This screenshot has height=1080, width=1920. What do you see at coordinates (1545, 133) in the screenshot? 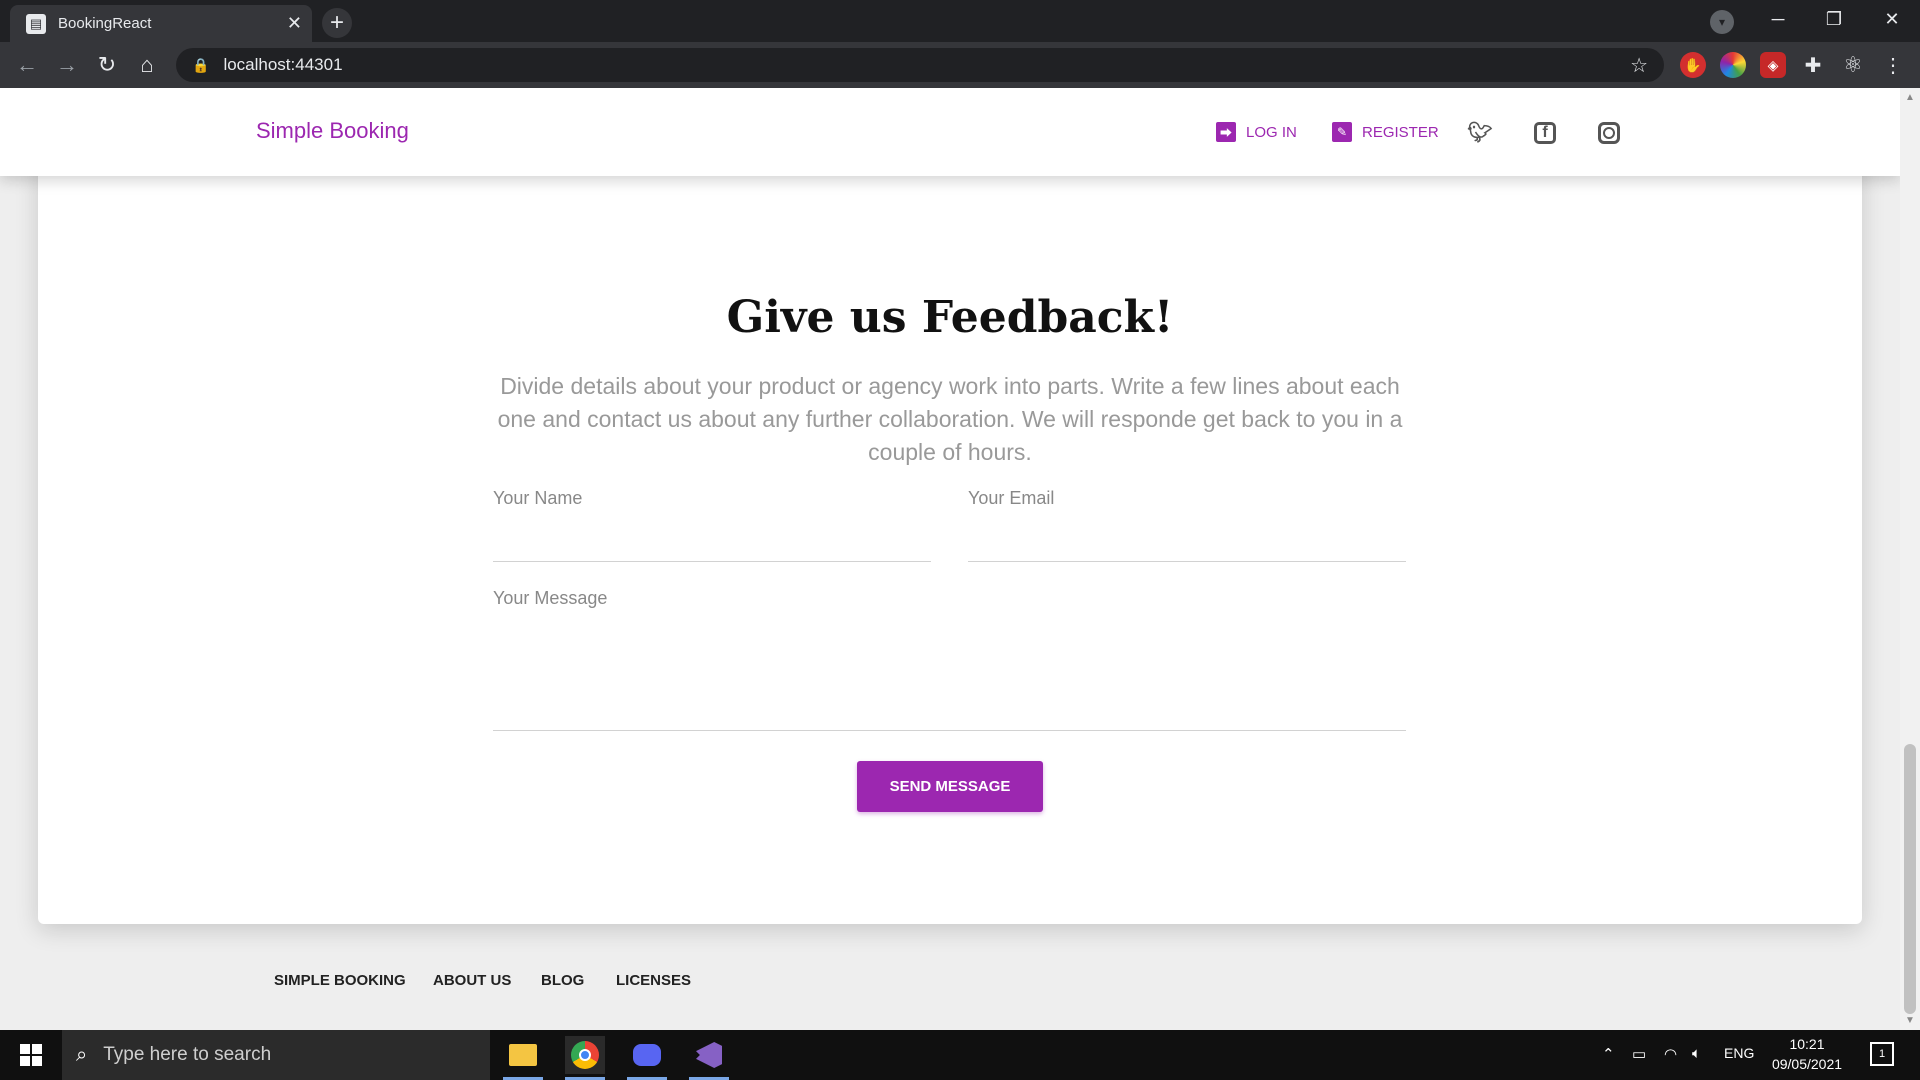
I see `facebook-icon: f` at bounding box center [1545, 133].